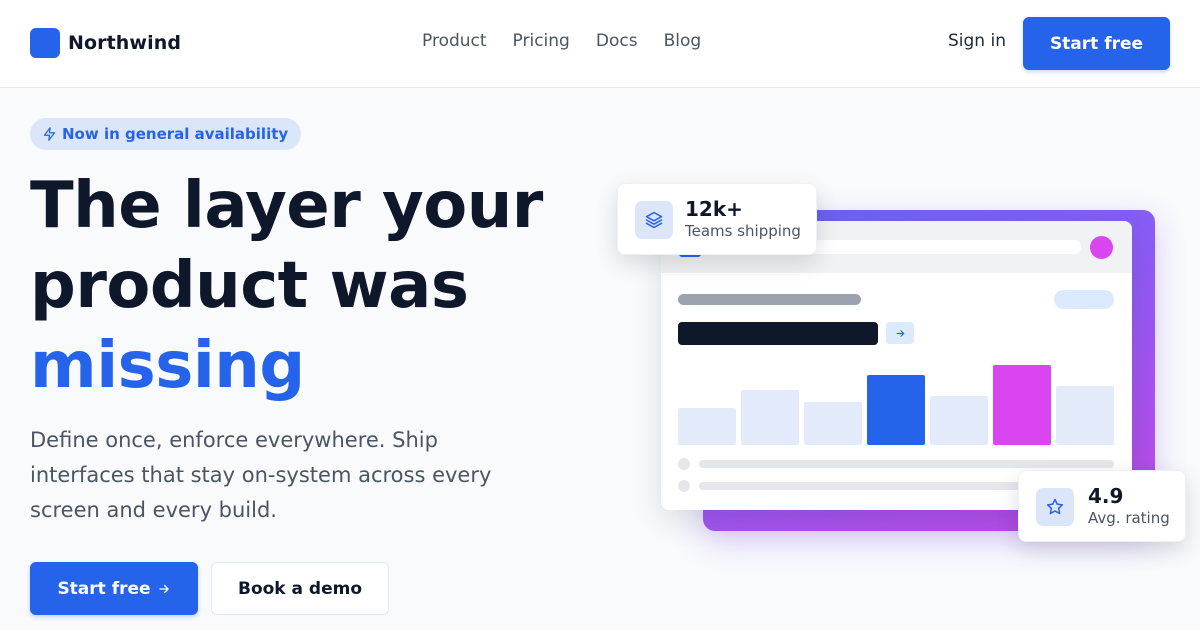 Image resolution: width=1200 pixels, height=630 pixels. What do you see at coordinates (1101, 247) in the screenshot?
I see `mockup-avatar` at bounding box center [1101, 247].